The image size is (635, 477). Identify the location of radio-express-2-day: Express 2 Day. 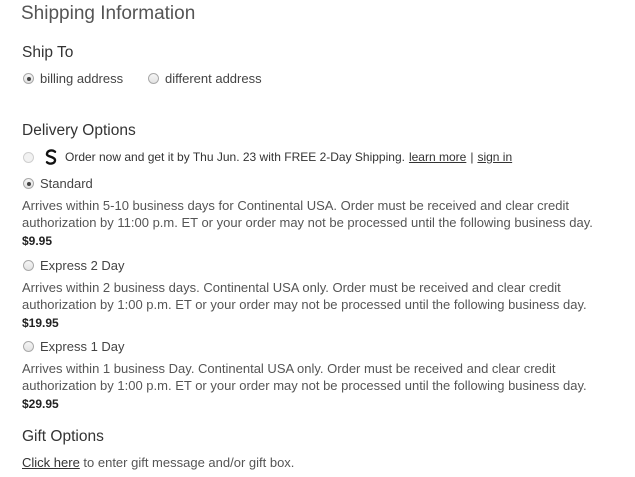
(74, 265).